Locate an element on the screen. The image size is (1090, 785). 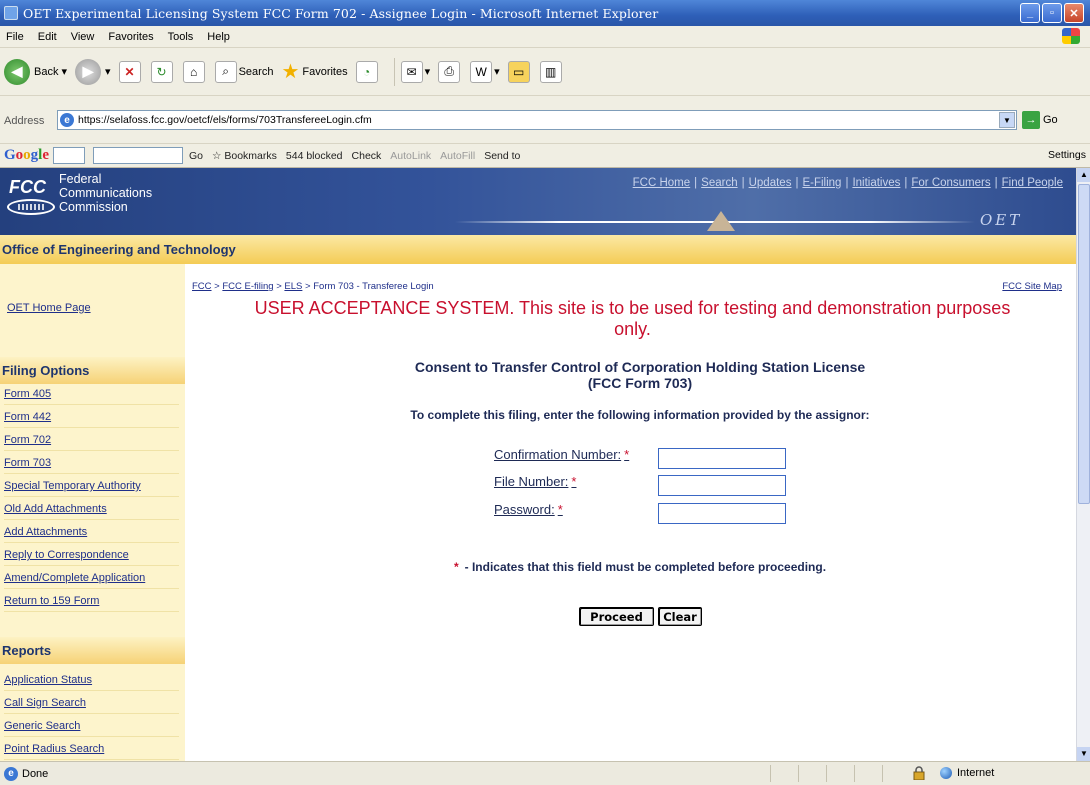
menu-tools: Tools is located at coordinates (181, 37).